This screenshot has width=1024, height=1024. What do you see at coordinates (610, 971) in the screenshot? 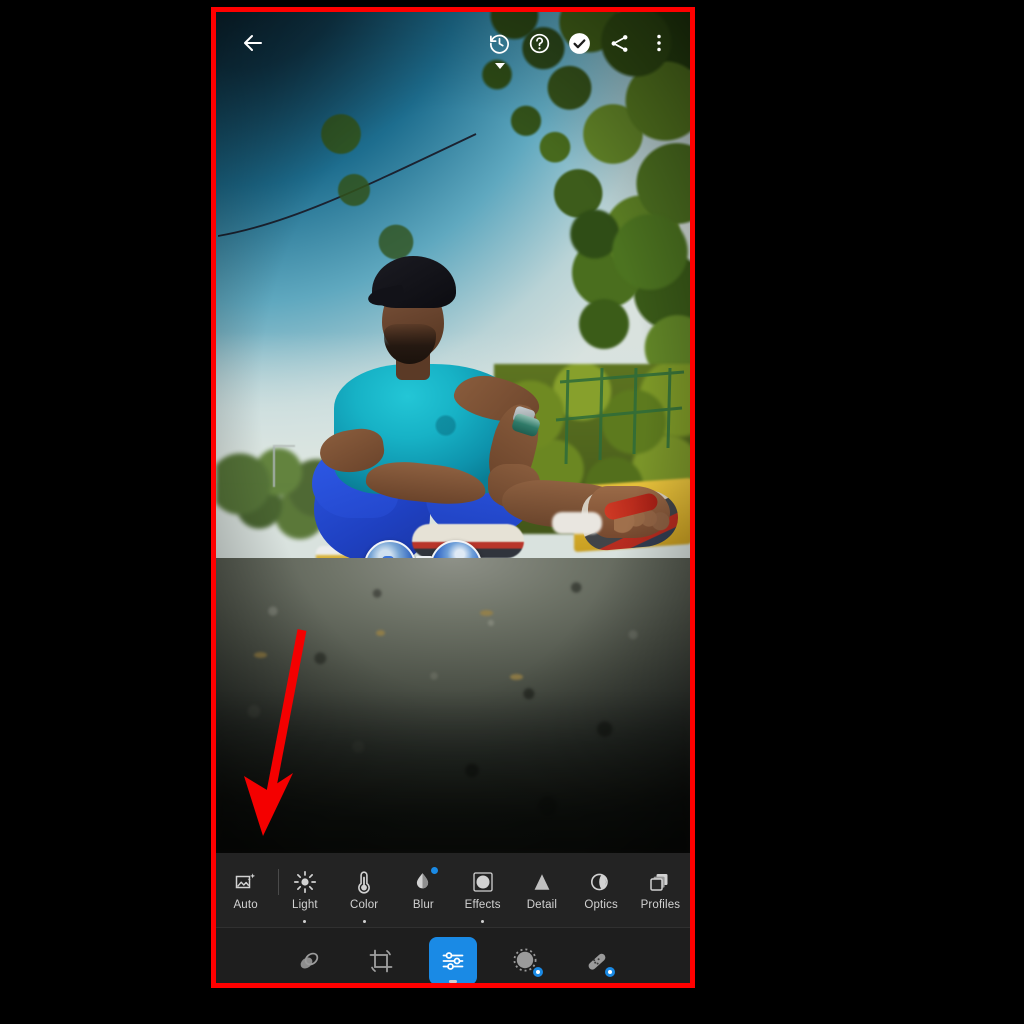
I see `healing-badge` at bounding box center [610, 971].